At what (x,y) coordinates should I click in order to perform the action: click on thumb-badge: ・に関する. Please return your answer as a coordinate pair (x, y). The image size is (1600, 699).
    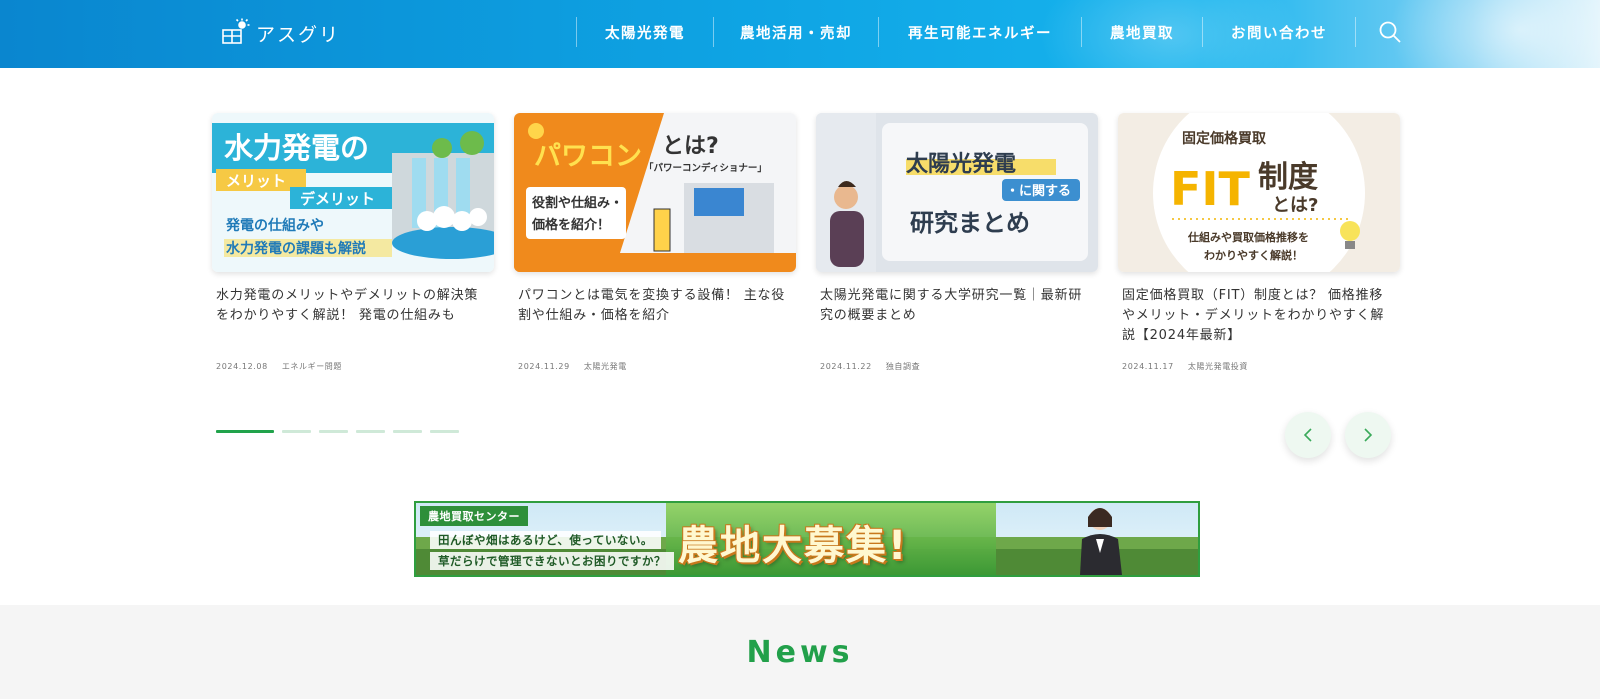
    Looking at the image, I should click on (1038, 191).